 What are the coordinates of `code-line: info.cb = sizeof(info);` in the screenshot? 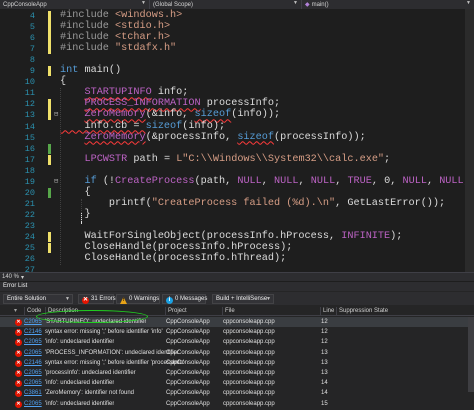 It's located at (142, 126).